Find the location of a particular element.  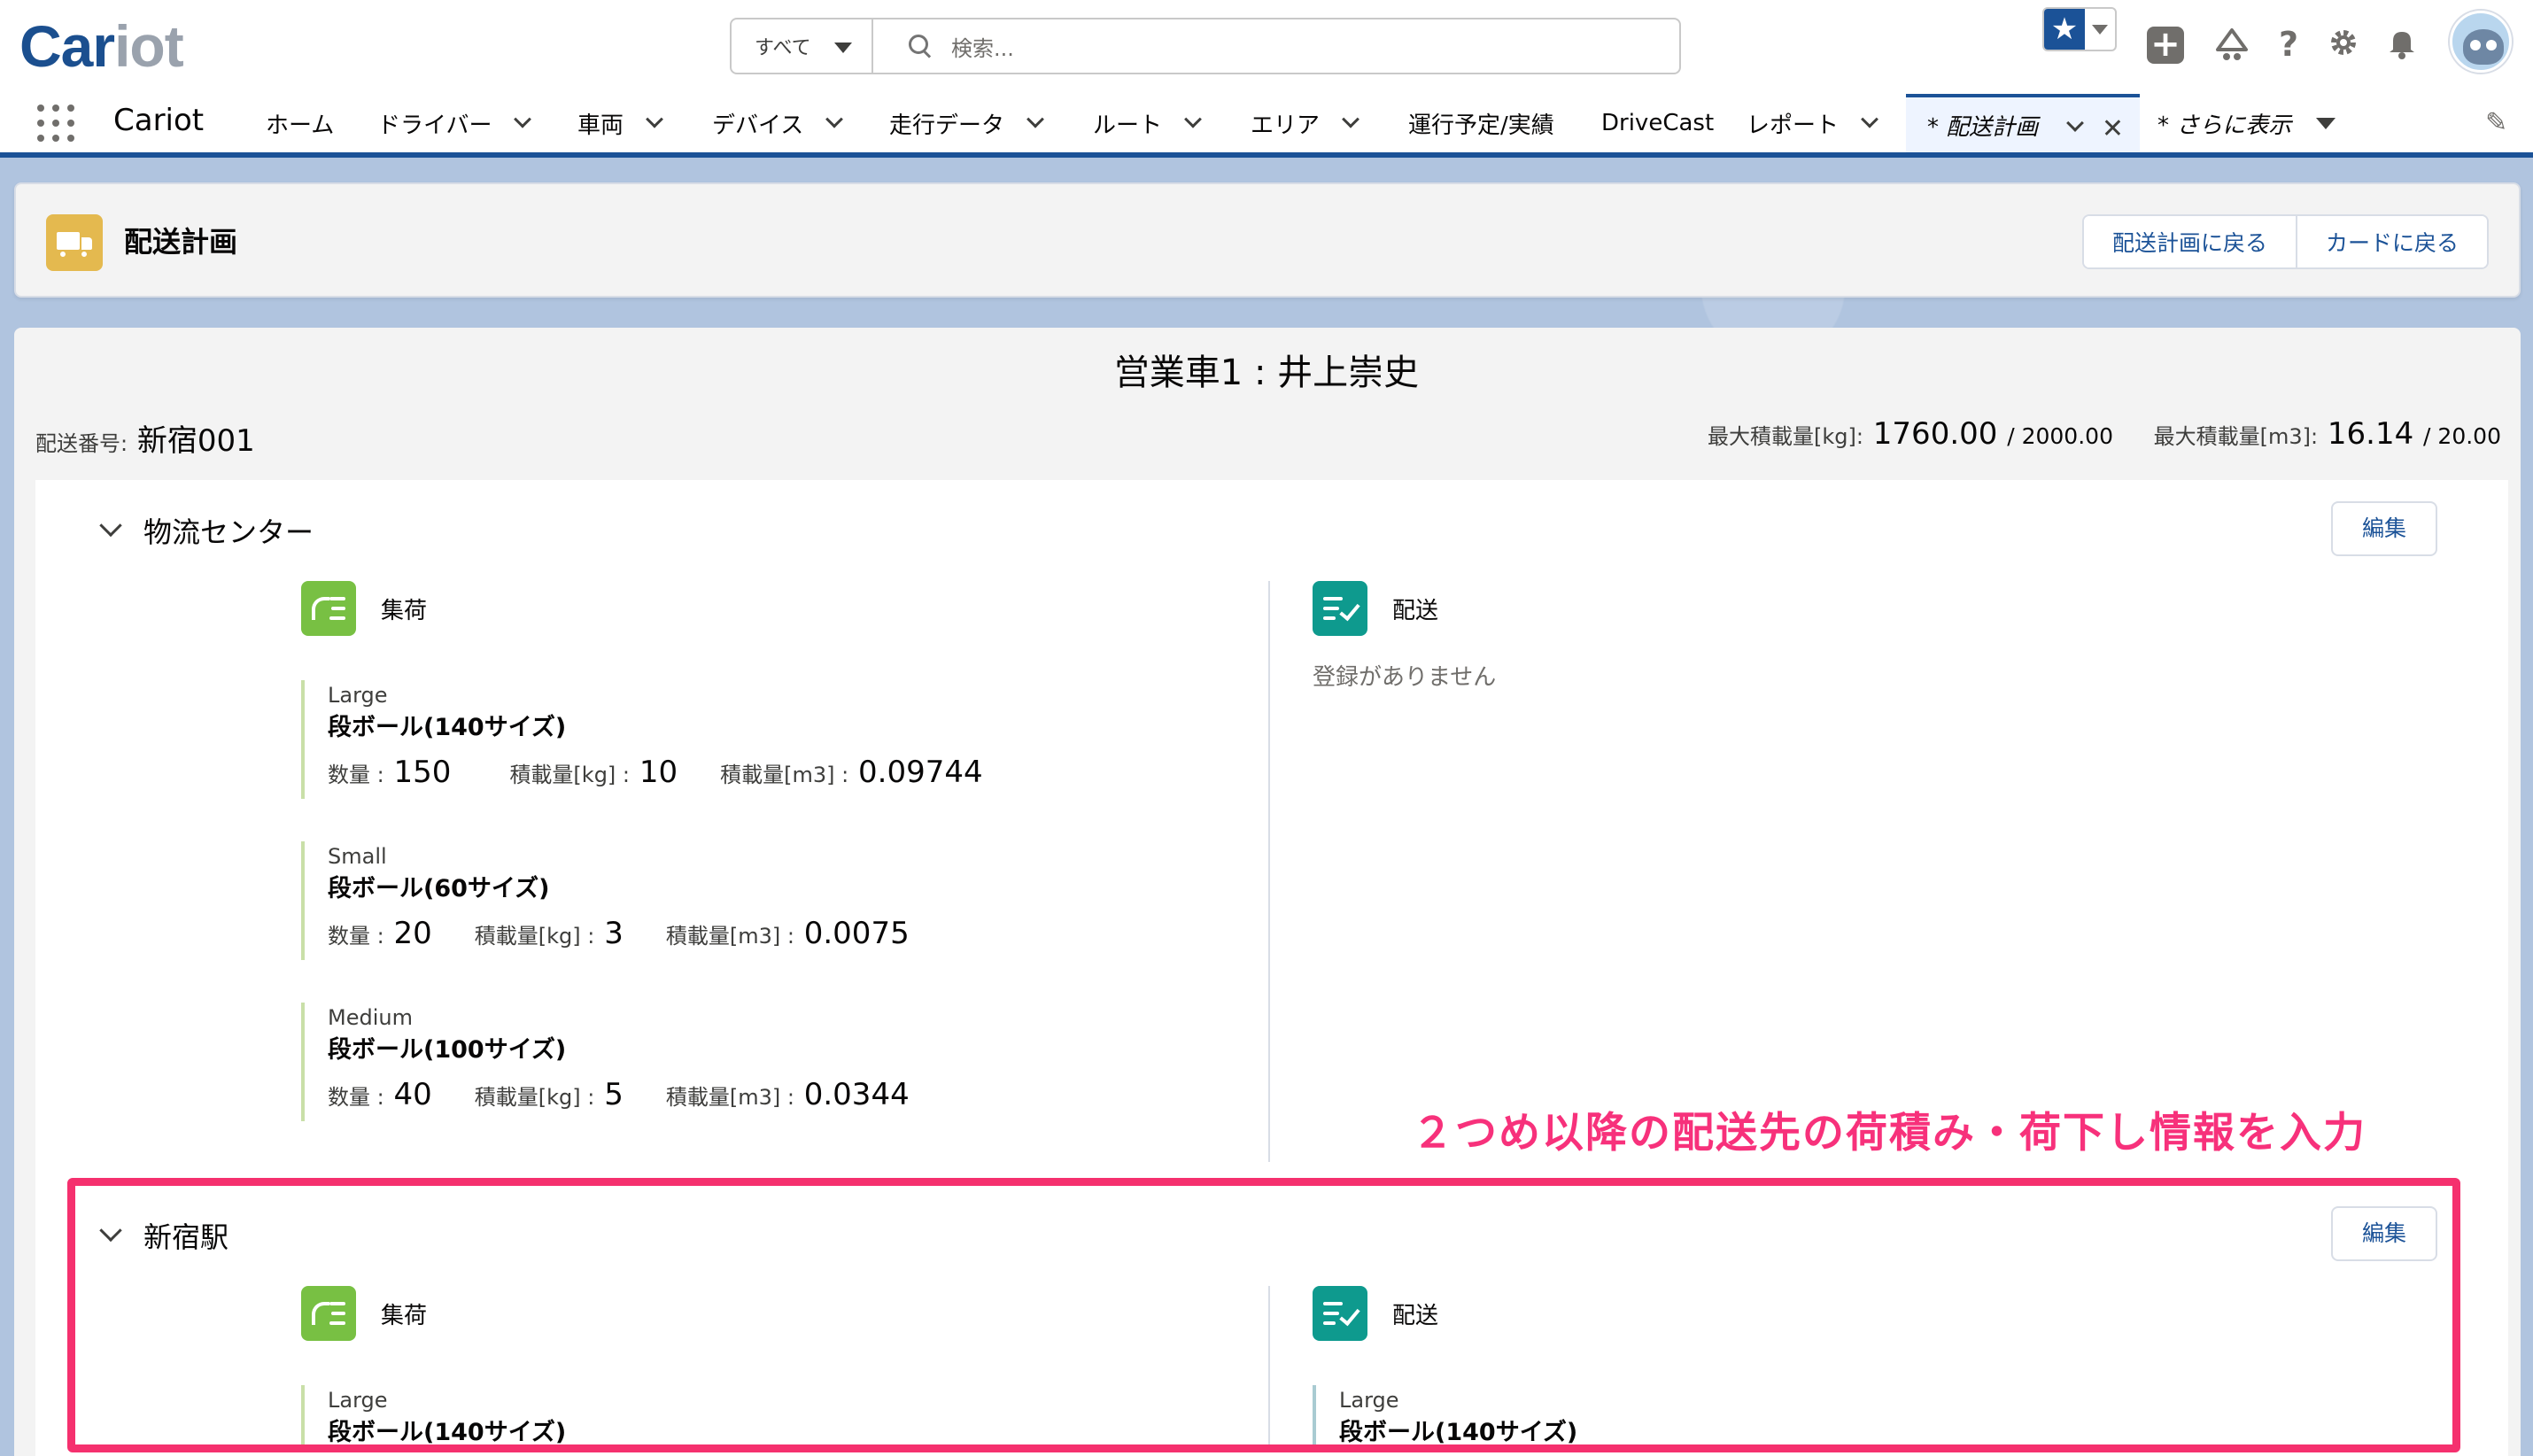

section-toggle-shinjuku-station: 新宿駅 is located at coordinates (164, 1235).